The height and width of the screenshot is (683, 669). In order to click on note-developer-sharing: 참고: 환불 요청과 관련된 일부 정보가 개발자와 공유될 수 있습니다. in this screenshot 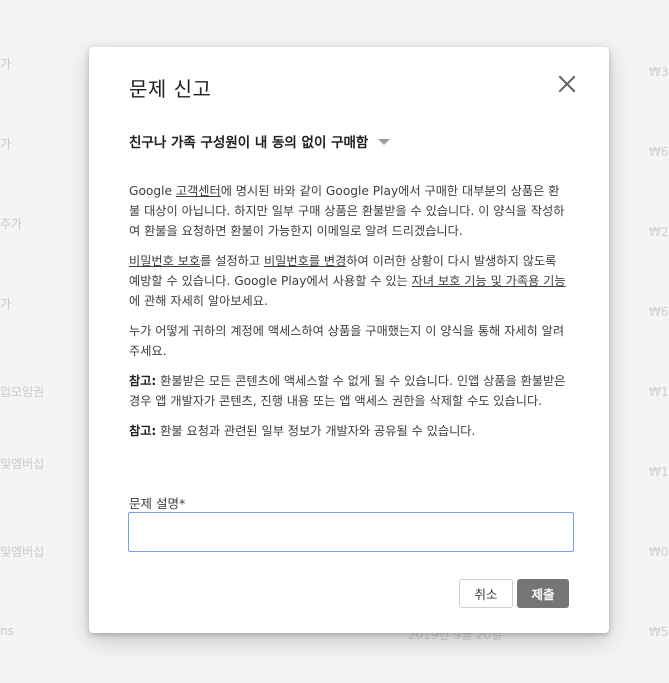, I will do `click(302, 431)`.